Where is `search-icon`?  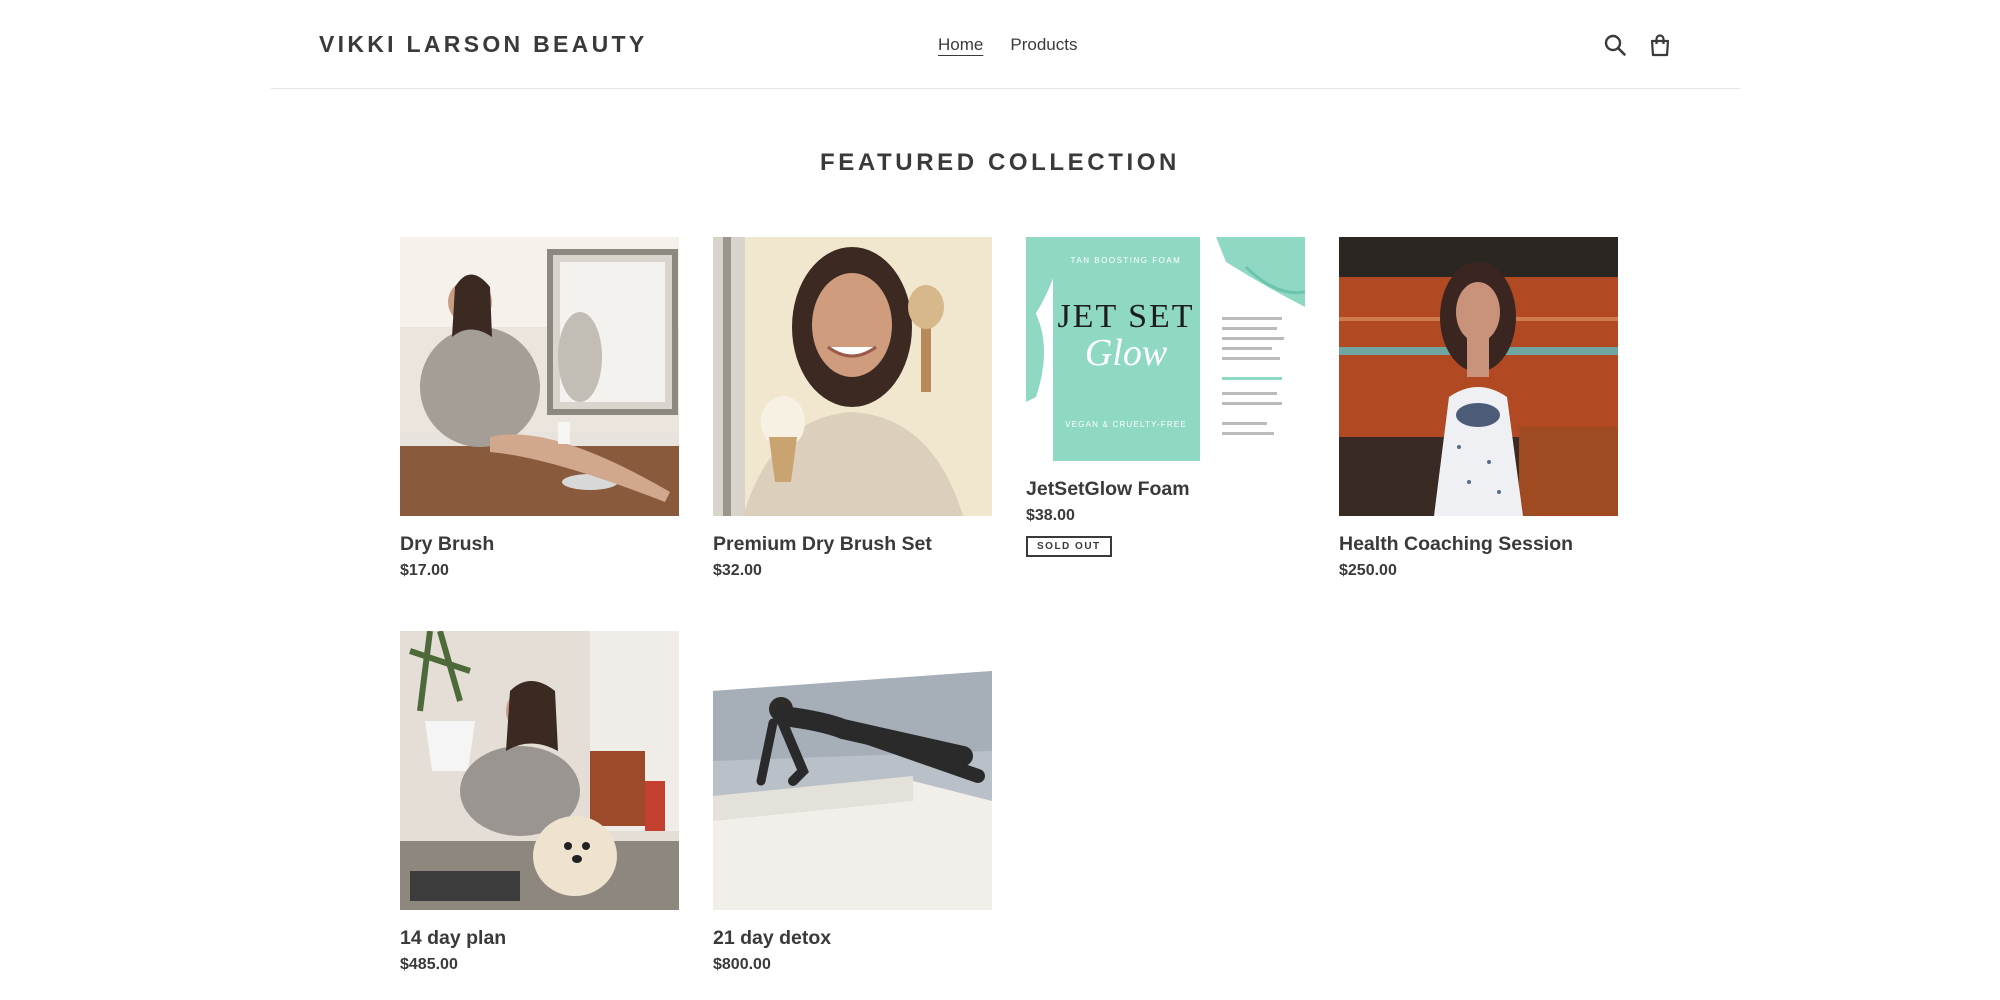
search-icon is located at coordinates (1615, 45).